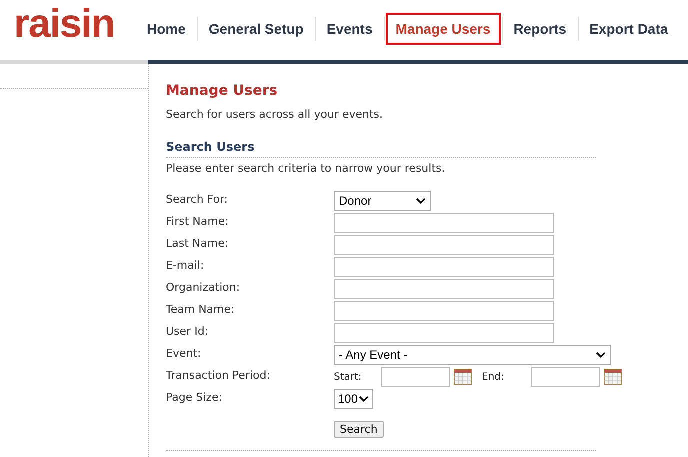 The width and height of the screenshot is (688, 457). Describe the element at coordinates (219, 376) in the screenshot. I see `field-label: Transaction Period:` at that location.